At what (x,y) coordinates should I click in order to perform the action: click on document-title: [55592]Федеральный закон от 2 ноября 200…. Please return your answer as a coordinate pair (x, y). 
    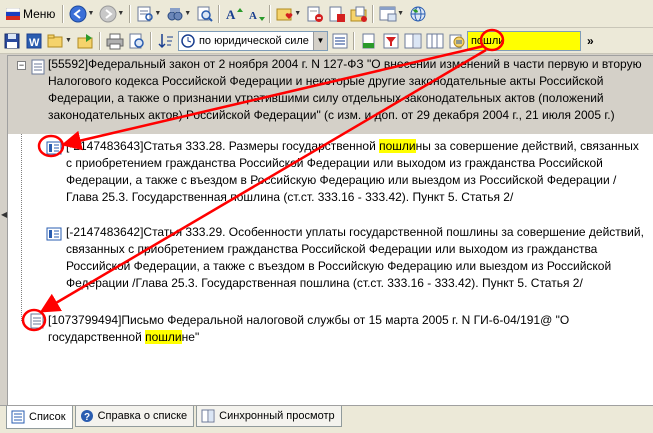
    Looking at the image, I should click on (348, 90).